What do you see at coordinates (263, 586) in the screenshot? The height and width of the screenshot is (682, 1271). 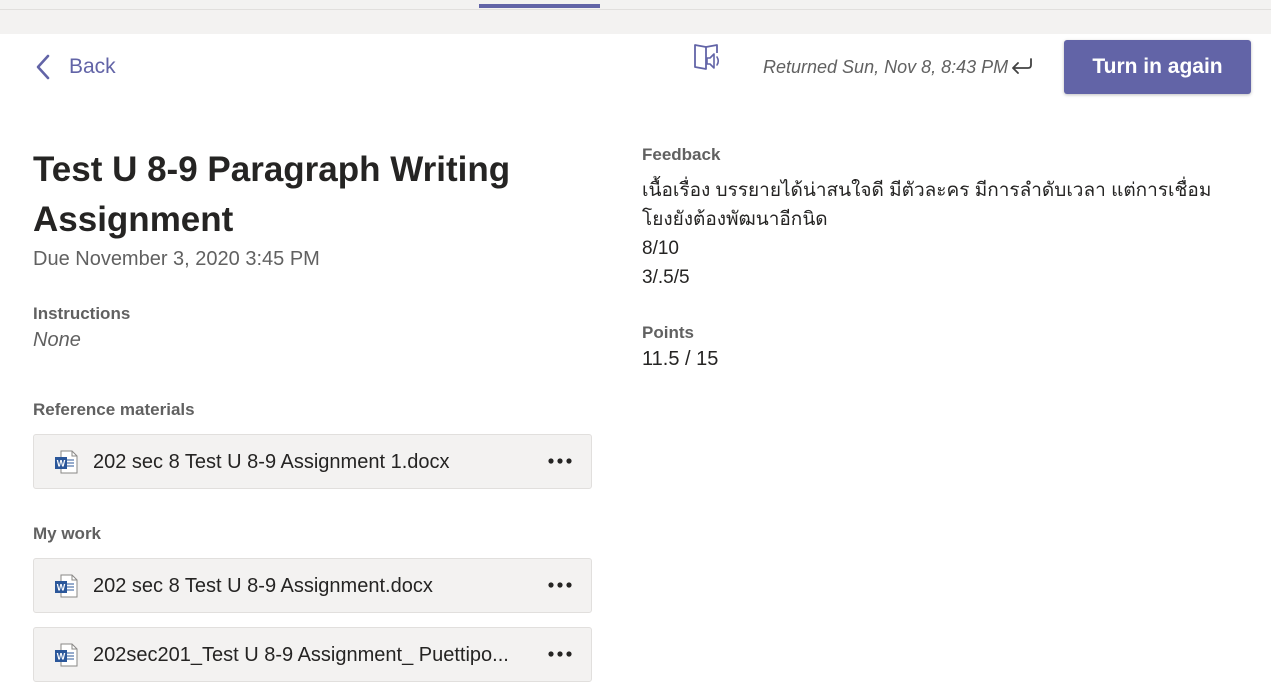 I see `file-name: 202 sec 8 Test U 8-9 Assignment.docx` at bounding box center [263, 586].